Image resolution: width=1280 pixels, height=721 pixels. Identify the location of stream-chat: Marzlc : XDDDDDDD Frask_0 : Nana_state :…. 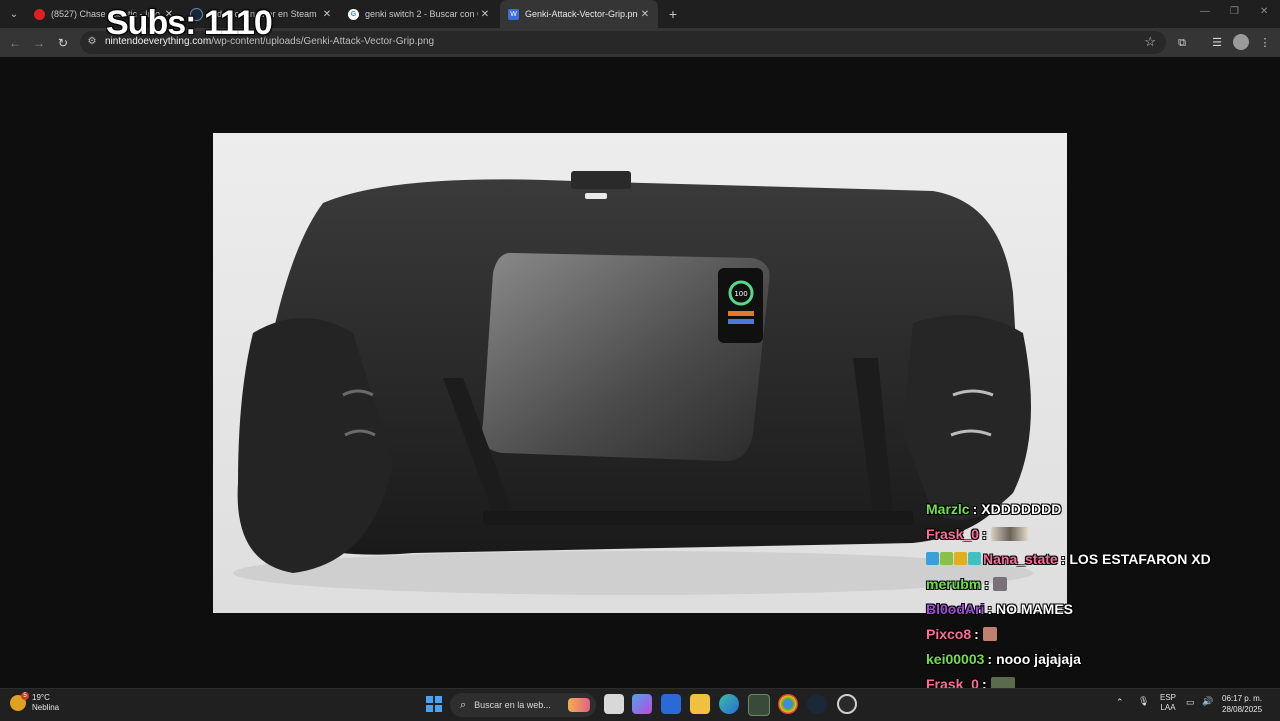
(1096, 596).